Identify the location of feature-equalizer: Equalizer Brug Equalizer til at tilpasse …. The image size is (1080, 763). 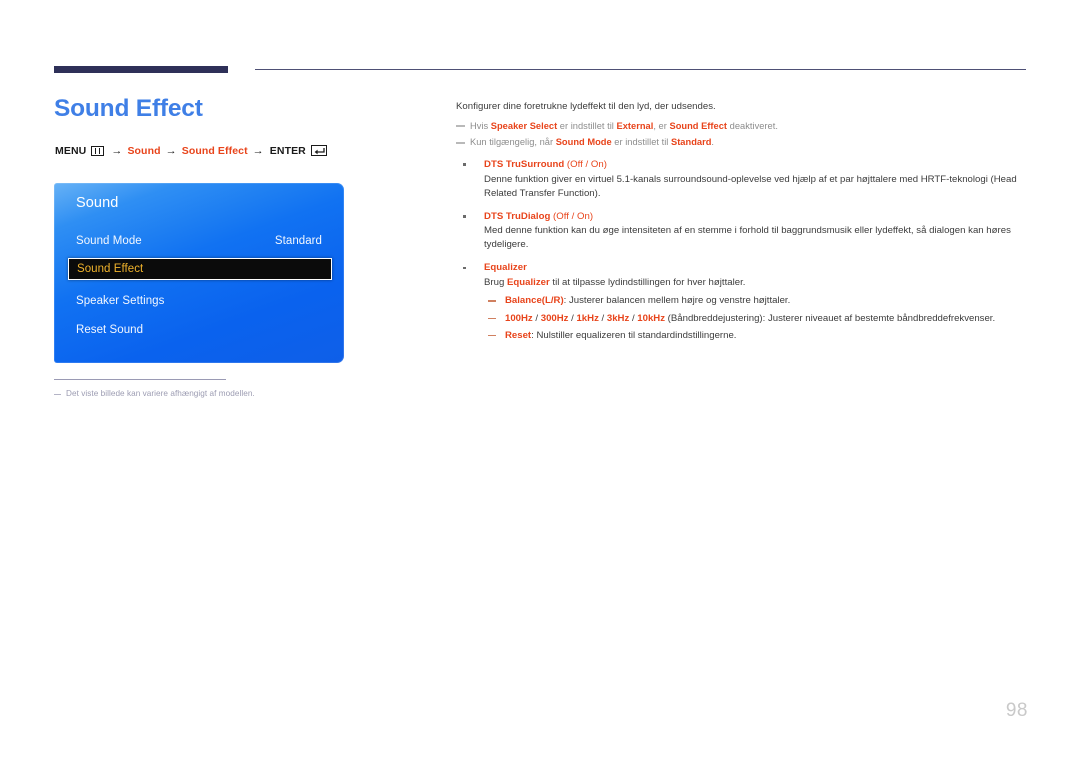
(743, 302).